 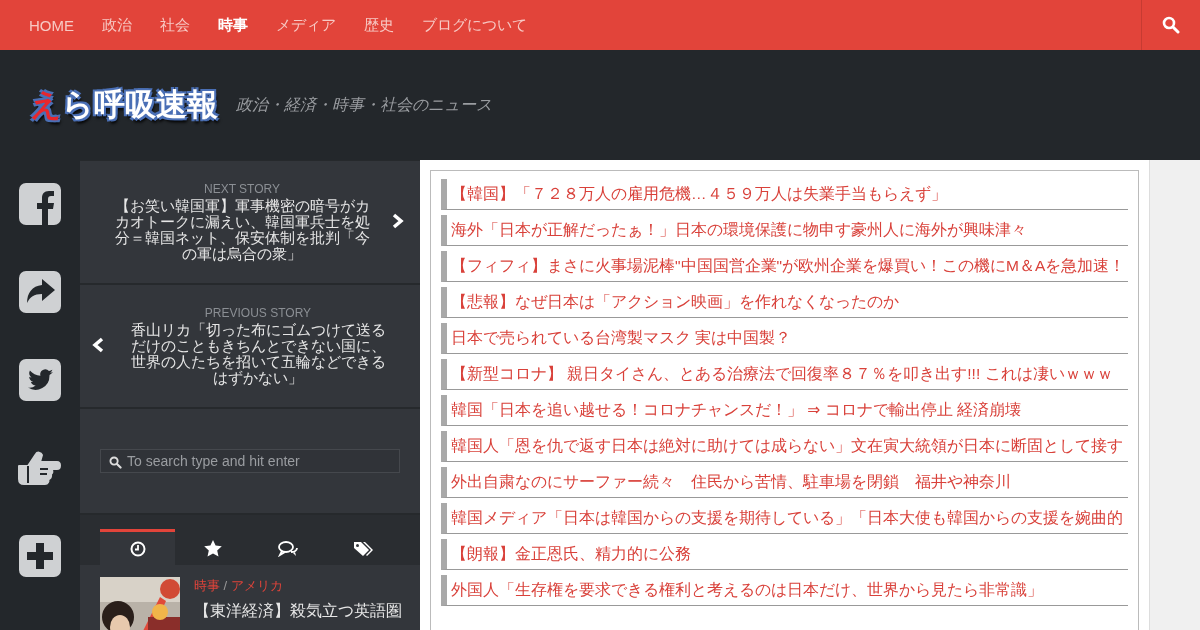 I want to click on nav-link: 社会, so click(x=175, y=25).